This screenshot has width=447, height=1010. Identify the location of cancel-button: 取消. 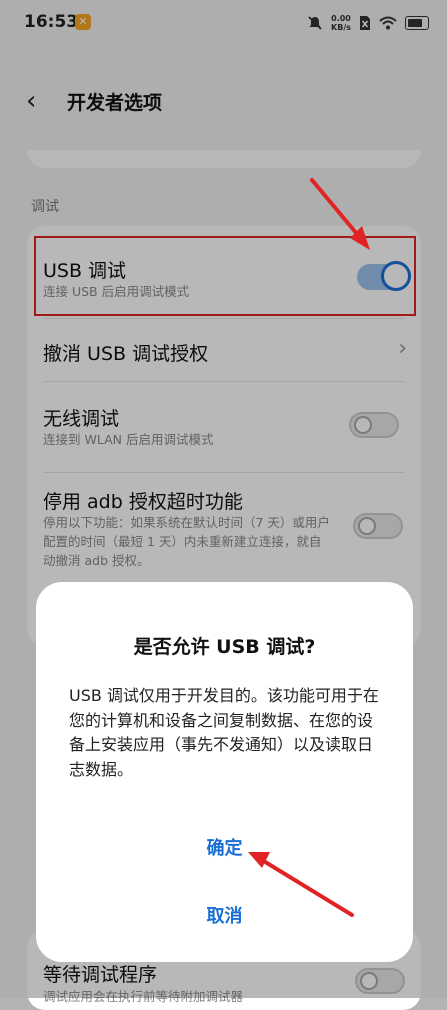
(224, 915).